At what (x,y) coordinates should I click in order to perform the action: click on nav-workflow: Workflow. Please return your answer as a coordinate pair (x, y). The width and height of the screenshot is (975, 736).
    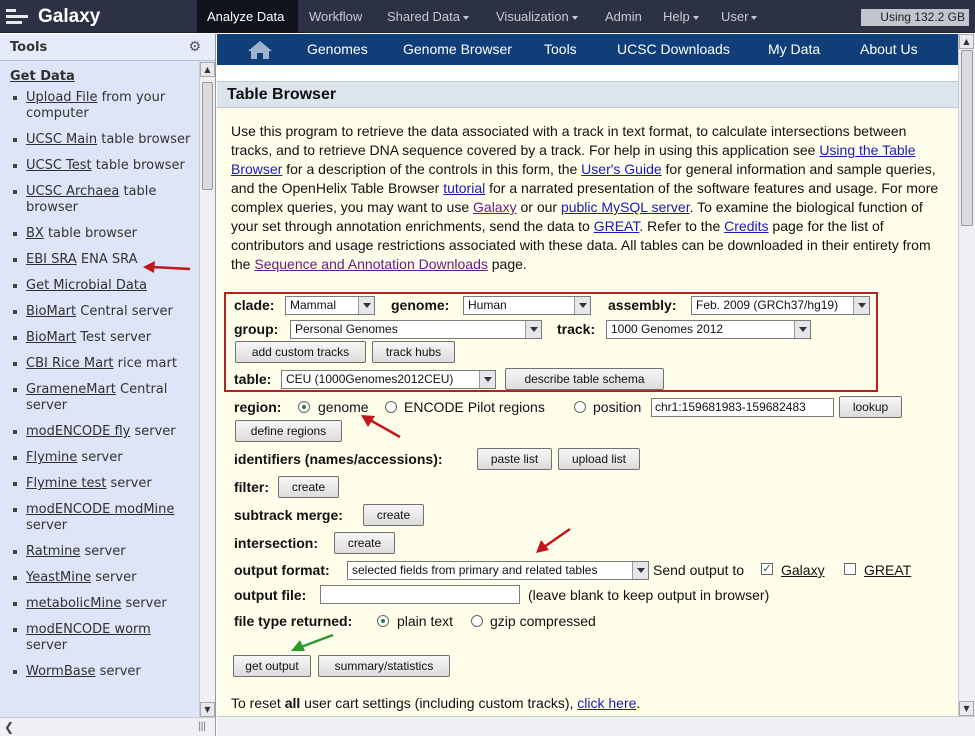
    Looking at the image, I should click on (335, 16).